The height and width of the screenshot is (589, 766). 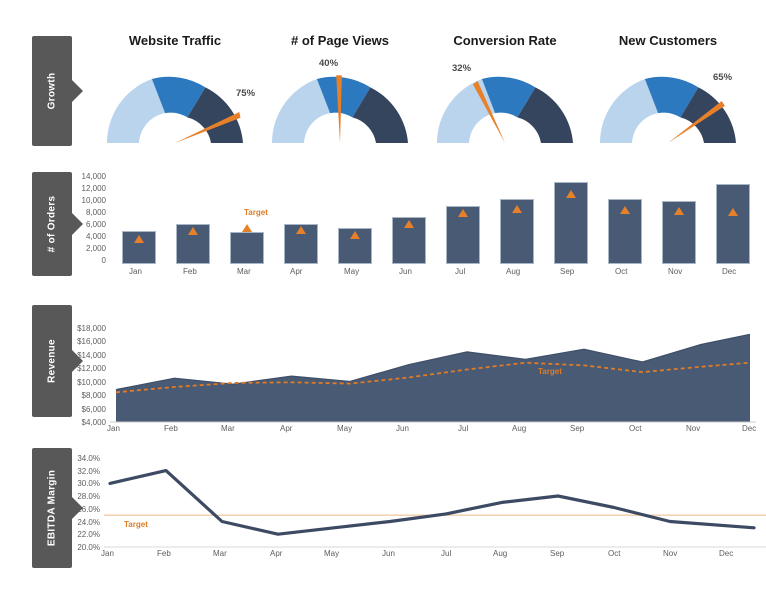 I want to click on ebitda-ytick: 20.0%, so click(x=88, y=547).